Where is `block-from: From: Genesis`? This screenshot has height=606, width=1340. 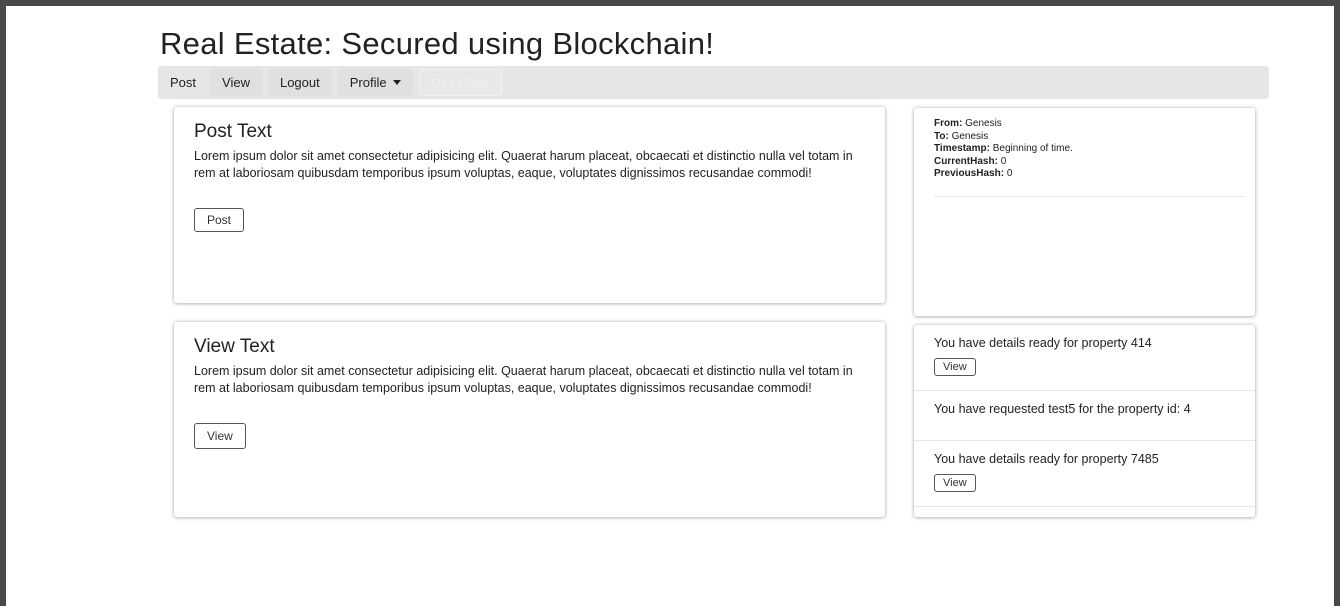
block-from: From: Genesis is located at coordinates (968, 123).